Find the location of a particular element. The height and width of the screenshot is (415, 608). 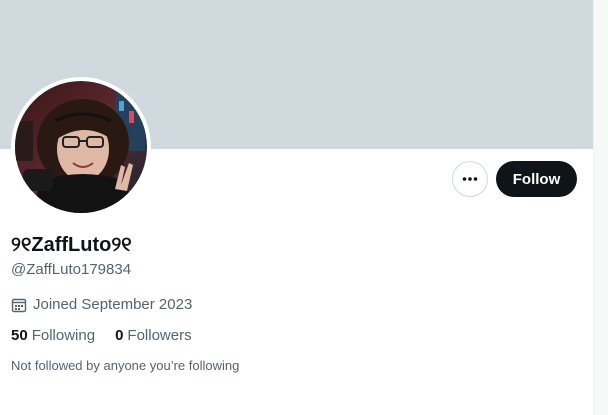

calendar-icon is located at coordinates (19, 305).